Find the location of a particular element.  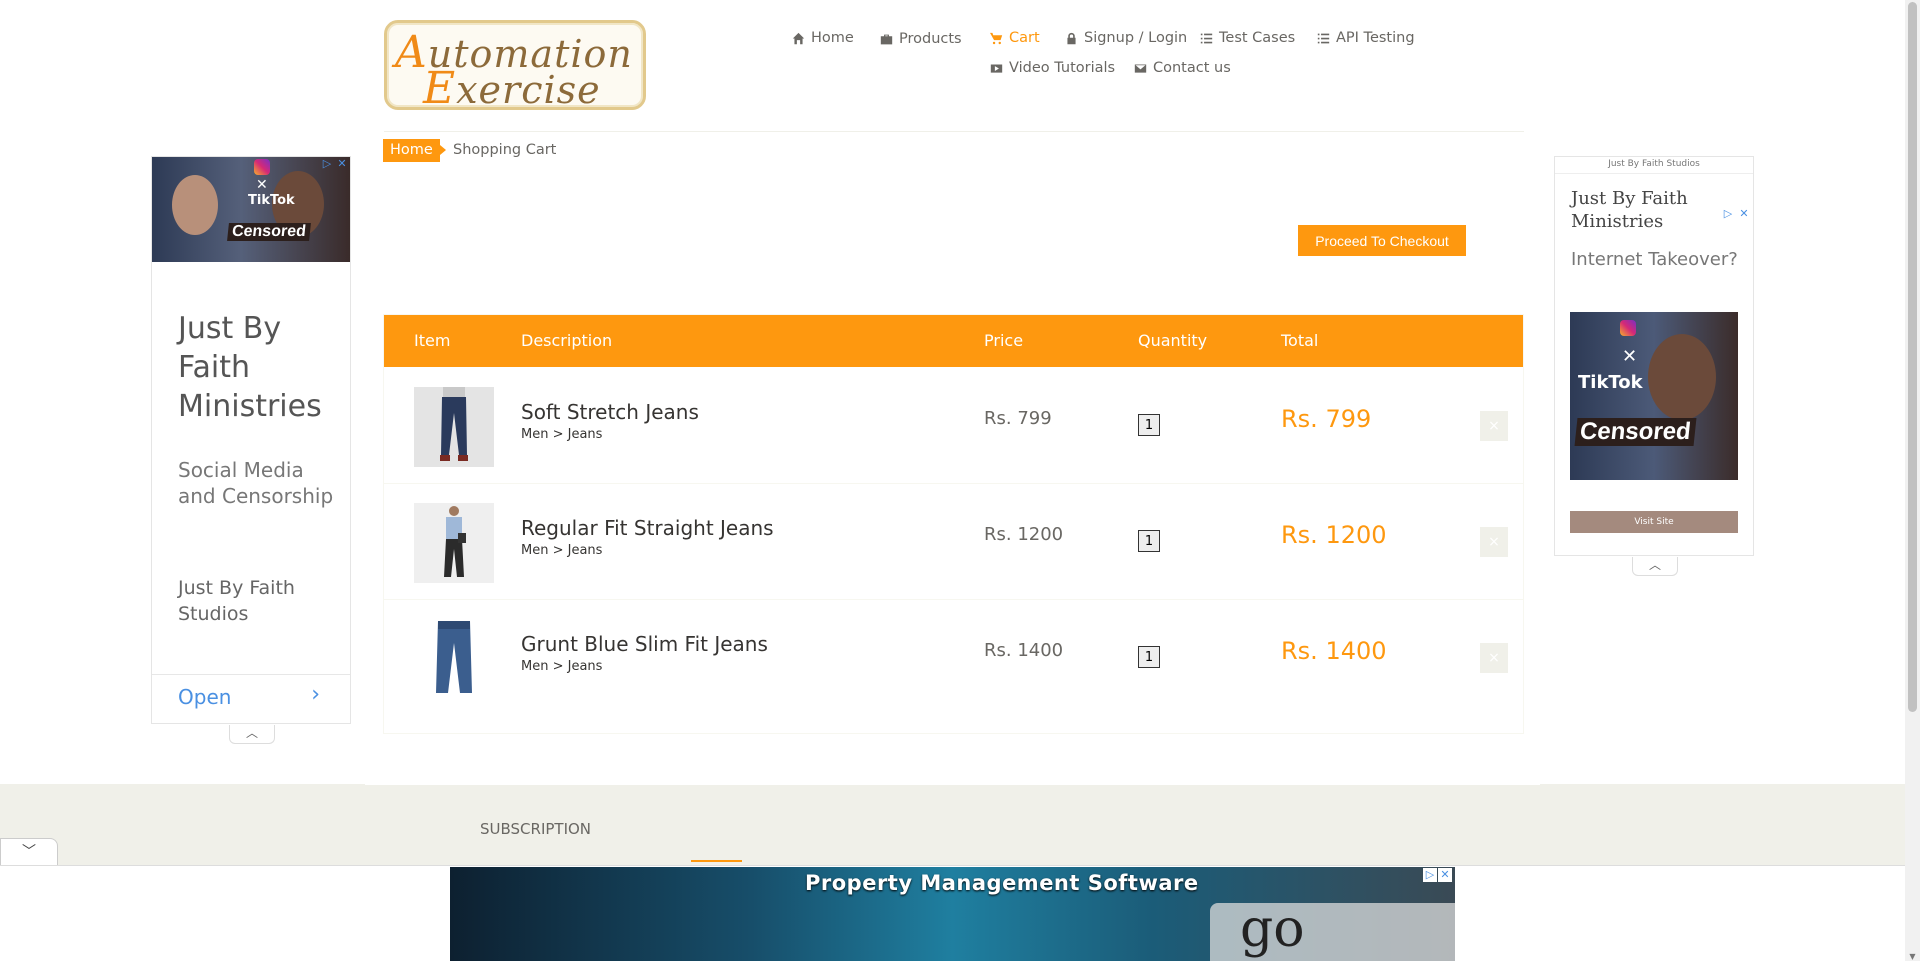

header-price: Price is located at coordinates (1004, 340).